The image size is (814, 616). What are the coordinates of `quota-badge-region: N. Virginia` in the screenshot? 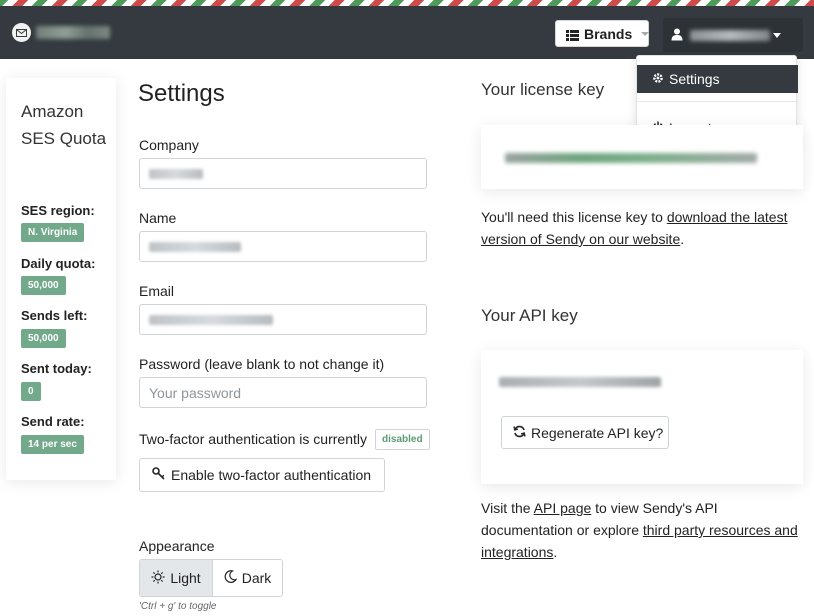 It's located at (53, 232).